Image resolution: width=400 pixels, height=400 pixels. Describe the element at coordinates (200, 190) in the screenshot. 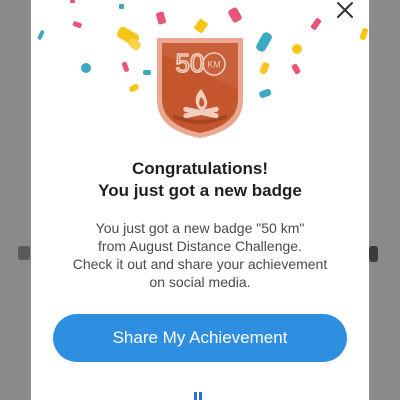

I see `dialog-subtitle: You just got a new badge` at that location.